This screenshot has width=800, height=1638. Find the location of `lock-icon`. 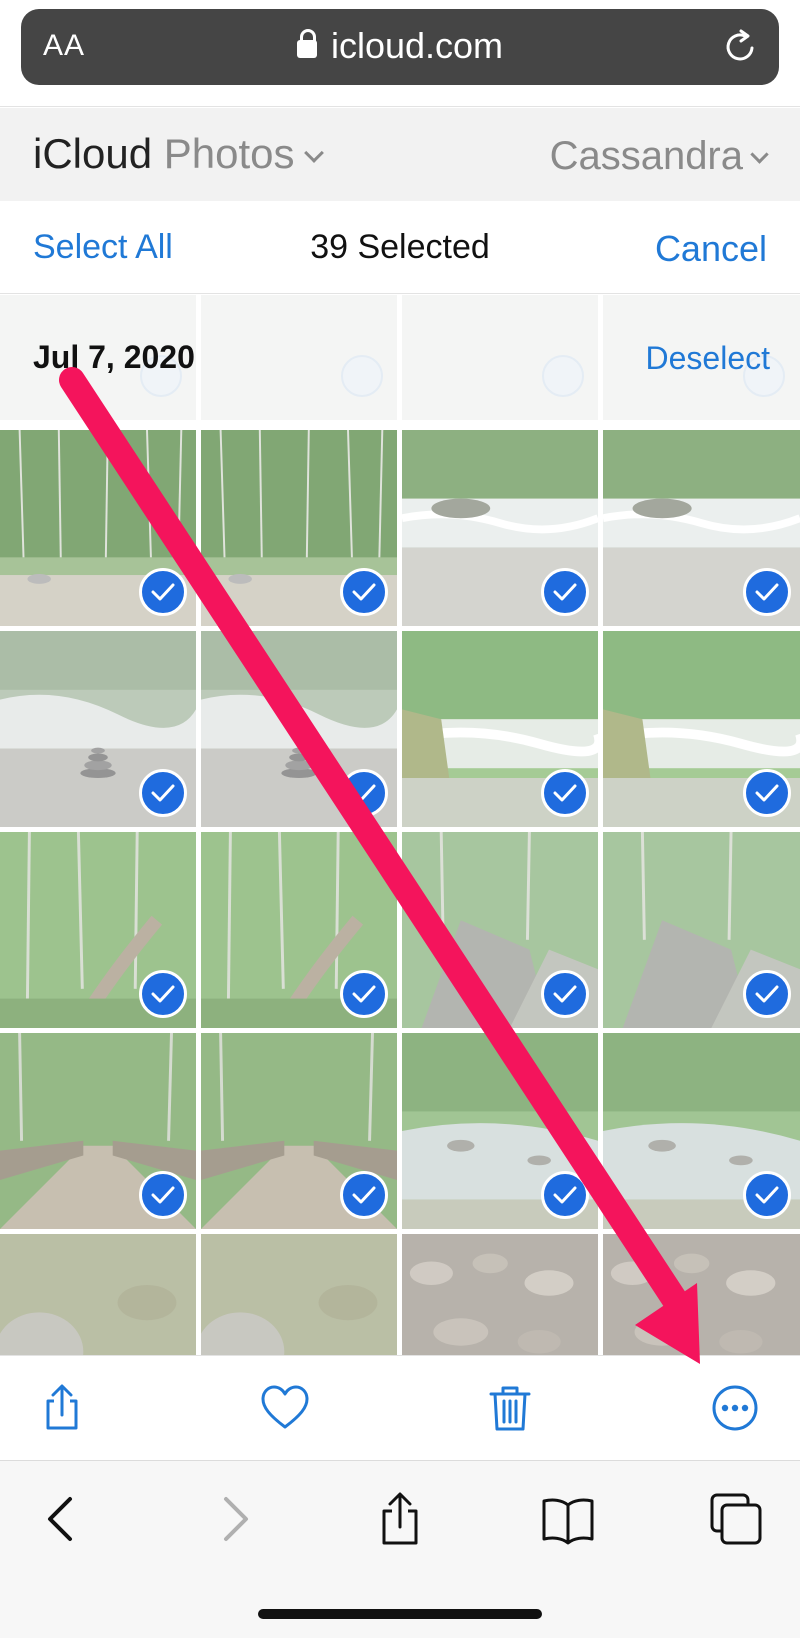

lock-icon is located at coordinates (306, 44).